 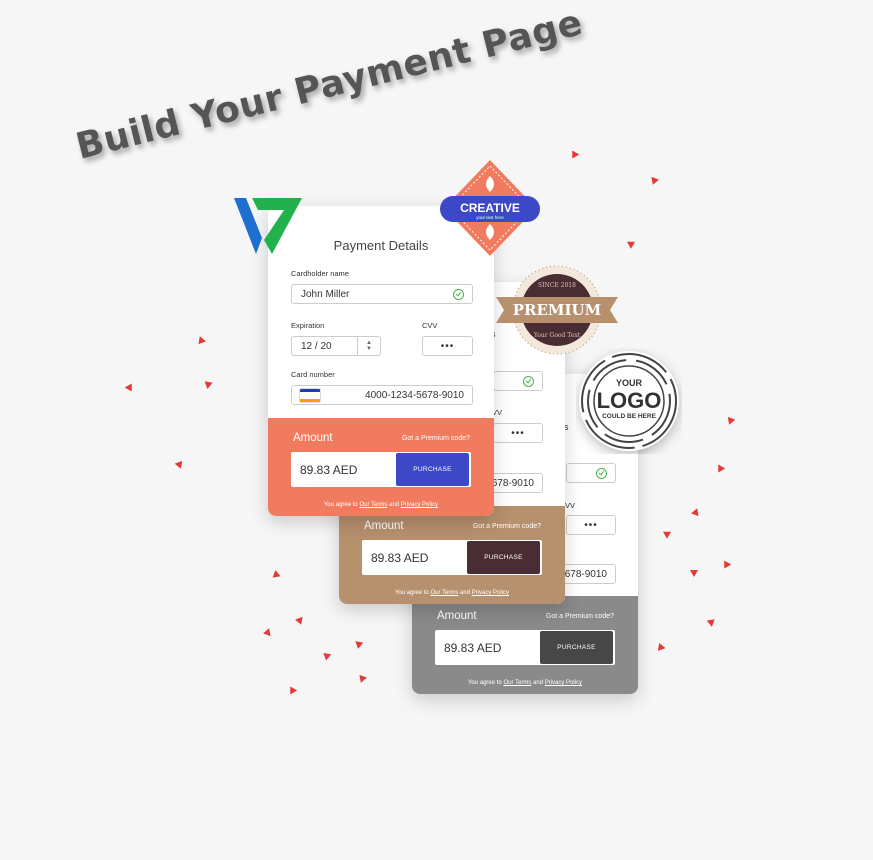 I want to click on premium-bottom-text: Your Good Text, so click(x=557, y=335).